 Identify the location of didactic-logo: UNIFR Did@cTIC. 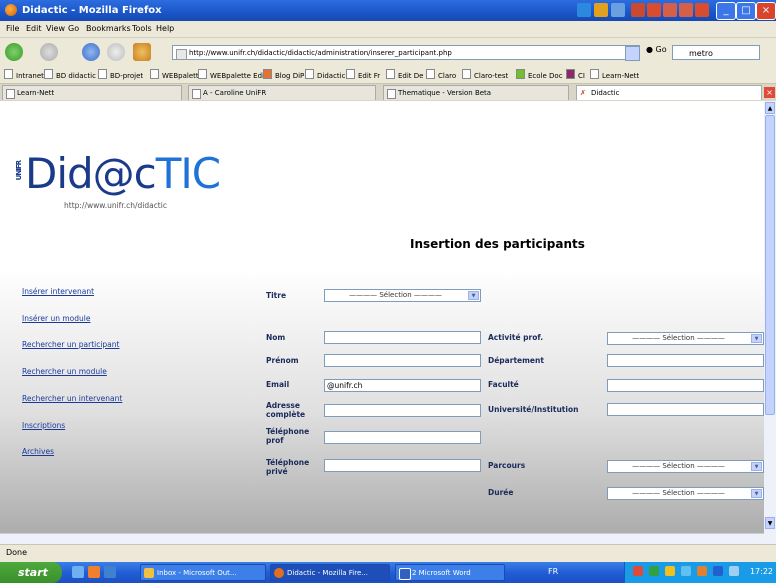
(118, 173).